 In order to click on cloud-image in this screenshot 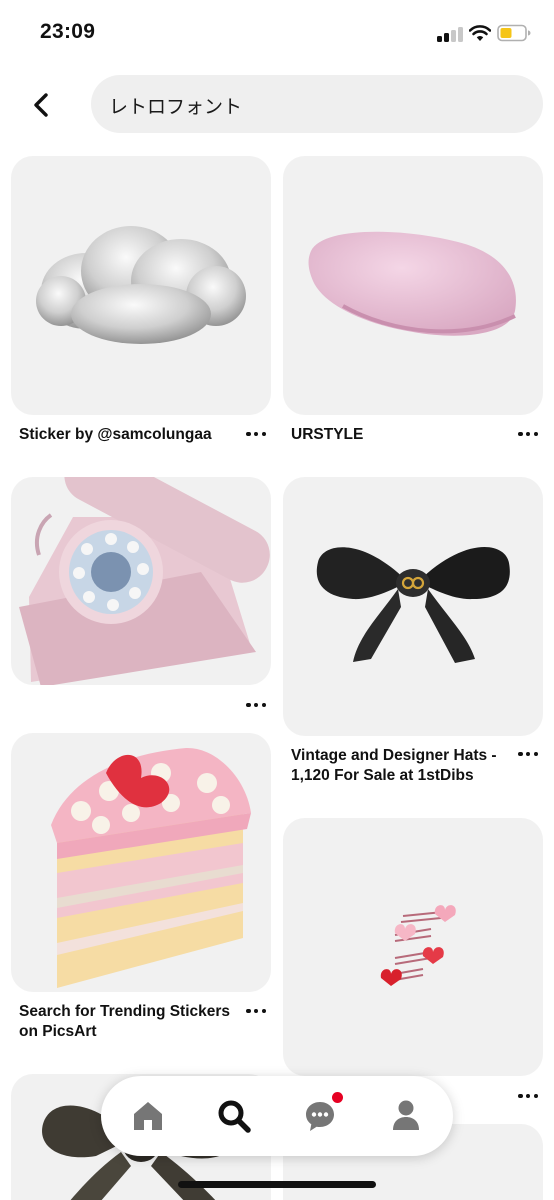, I will do `click(141, 285)`.